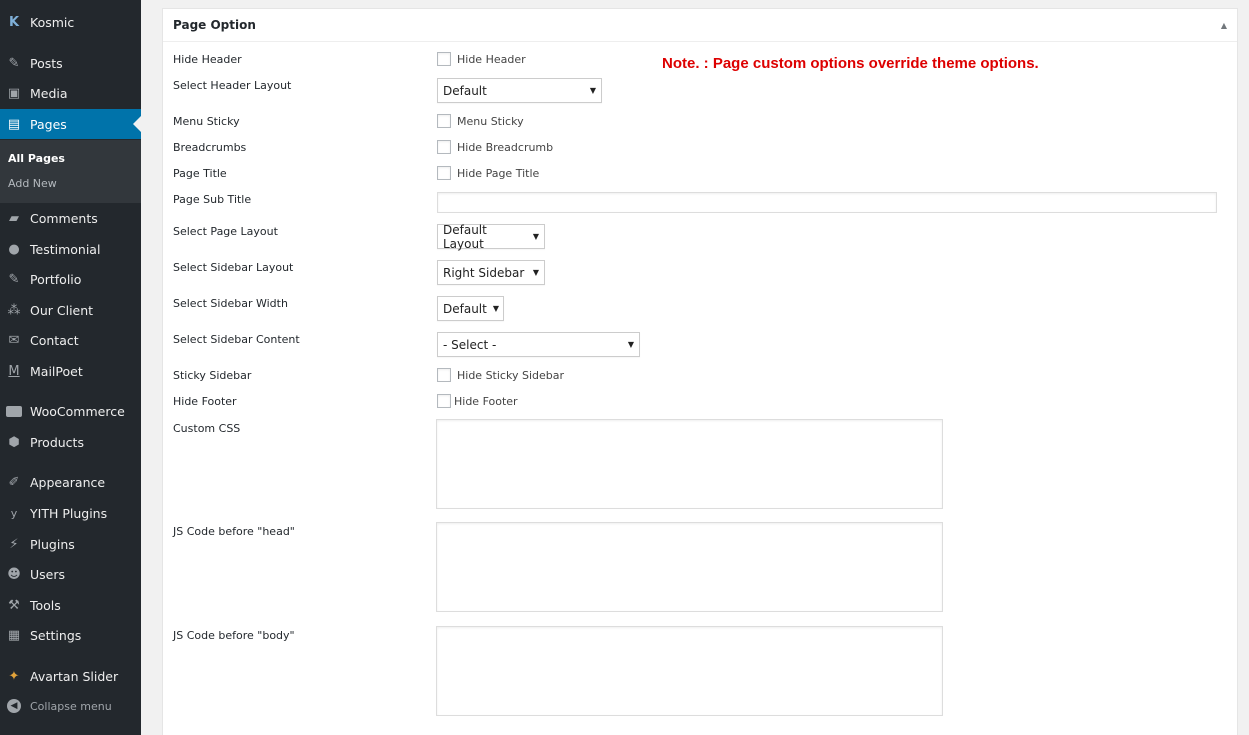  Describe the element at coordinates (538, 344) in the screenshot. I see `sidebar-content-select: - Select - ▼` at that location.